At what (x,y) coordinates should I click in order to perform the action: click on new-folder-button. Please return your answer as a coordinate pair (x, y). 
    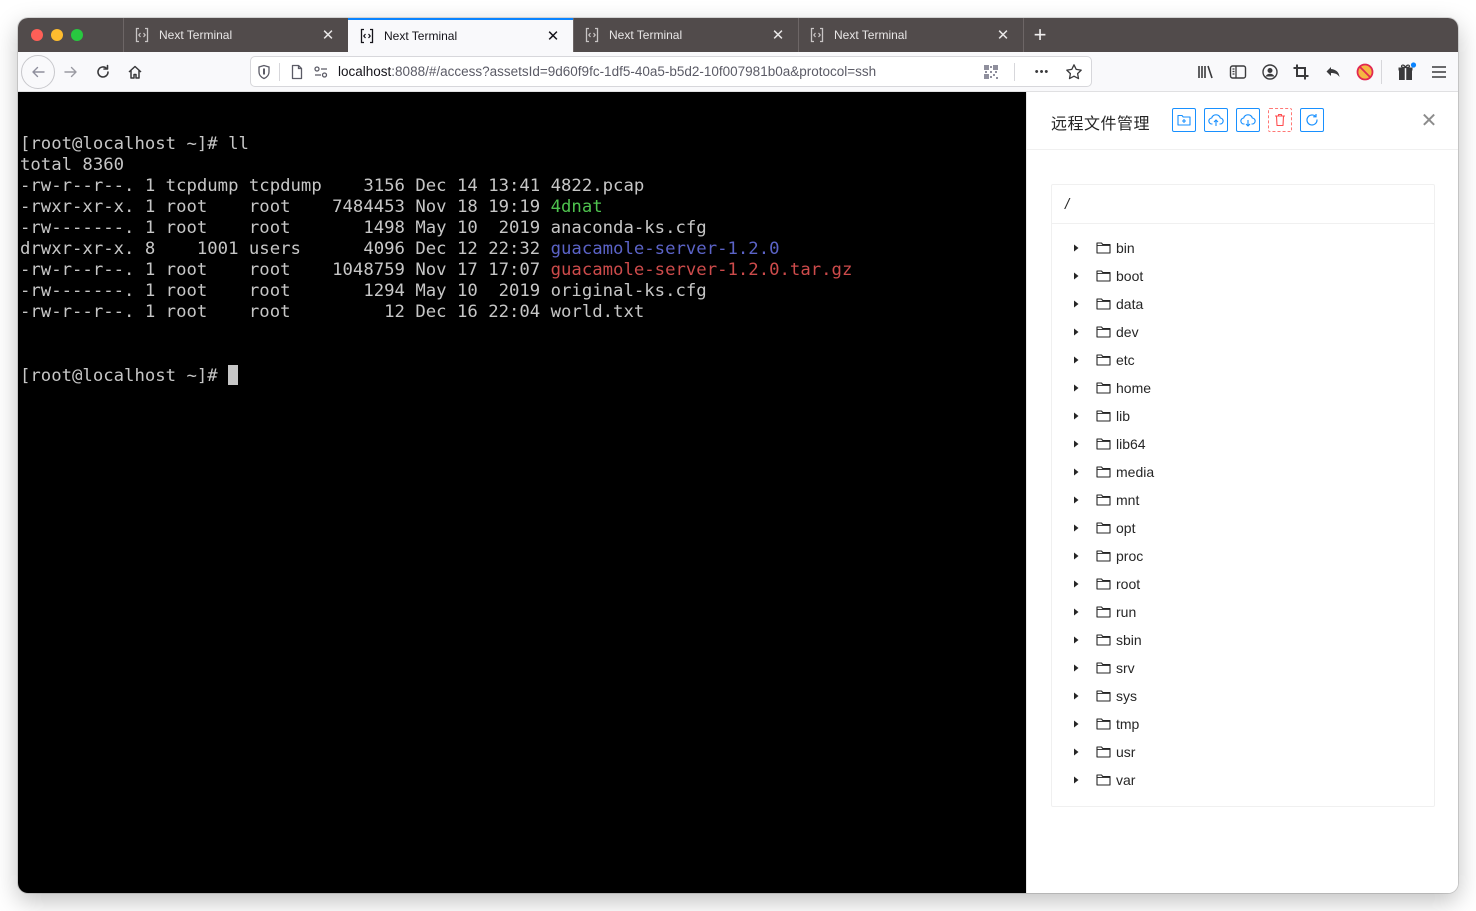
    Looking at the image, I should click on (1184, 120).